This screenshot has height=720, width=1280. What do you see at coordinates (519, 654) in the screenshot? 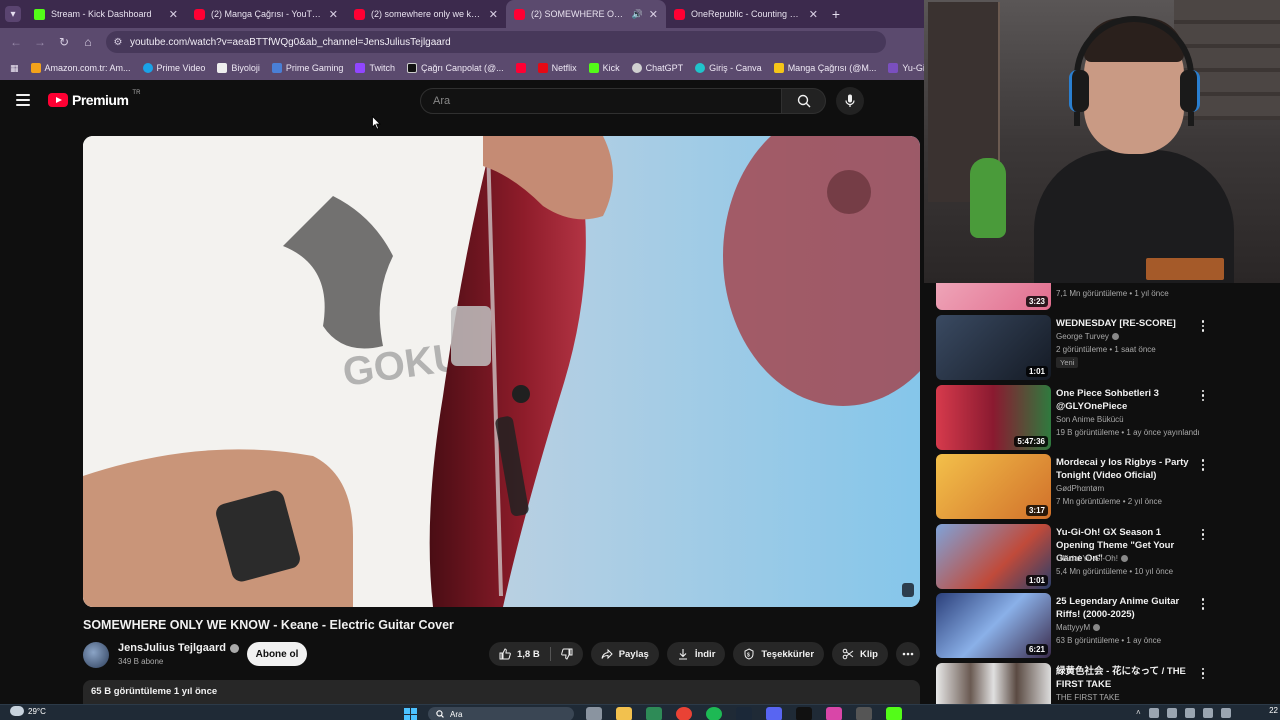
I see `like-button: 1,8 B` at bounding box center [519, 654].